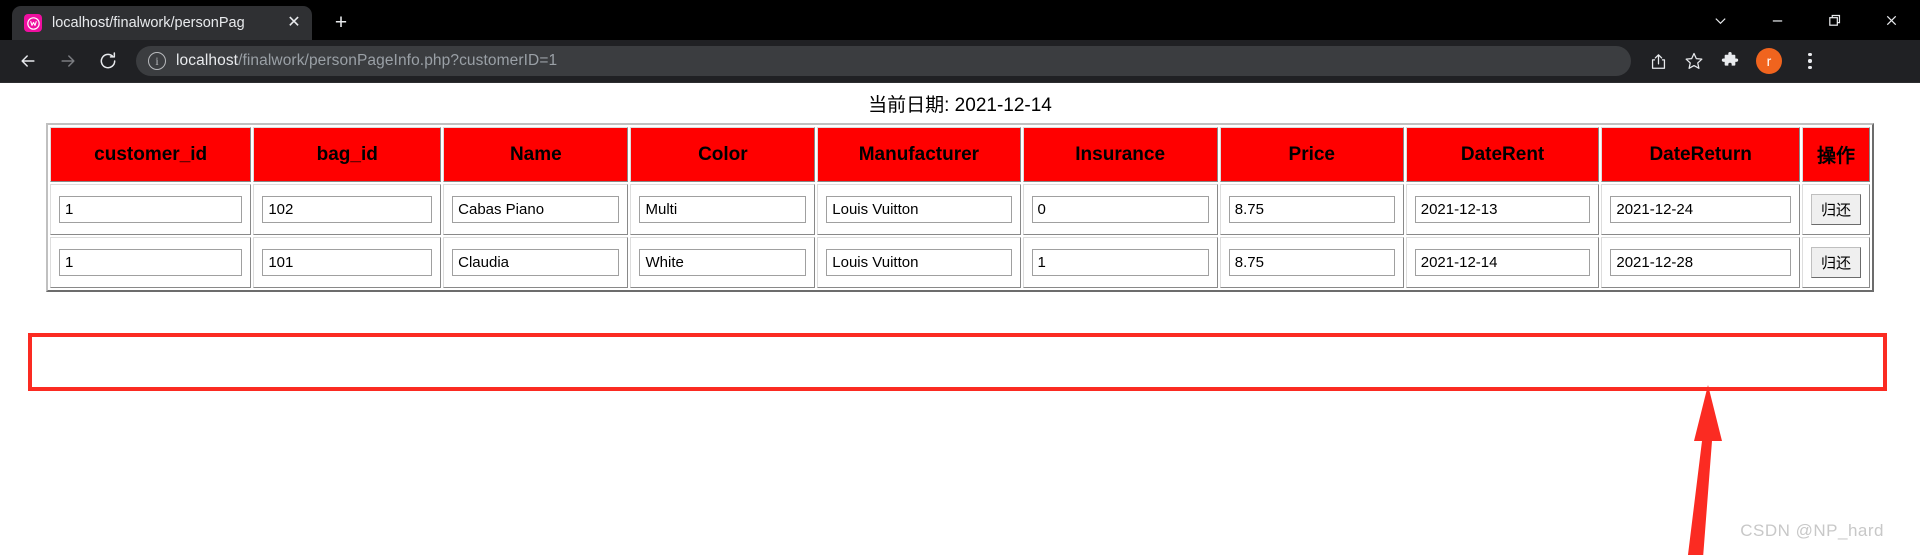  I want to click on page-title: 当前日期: 2021-12-14, so click(960, 105).